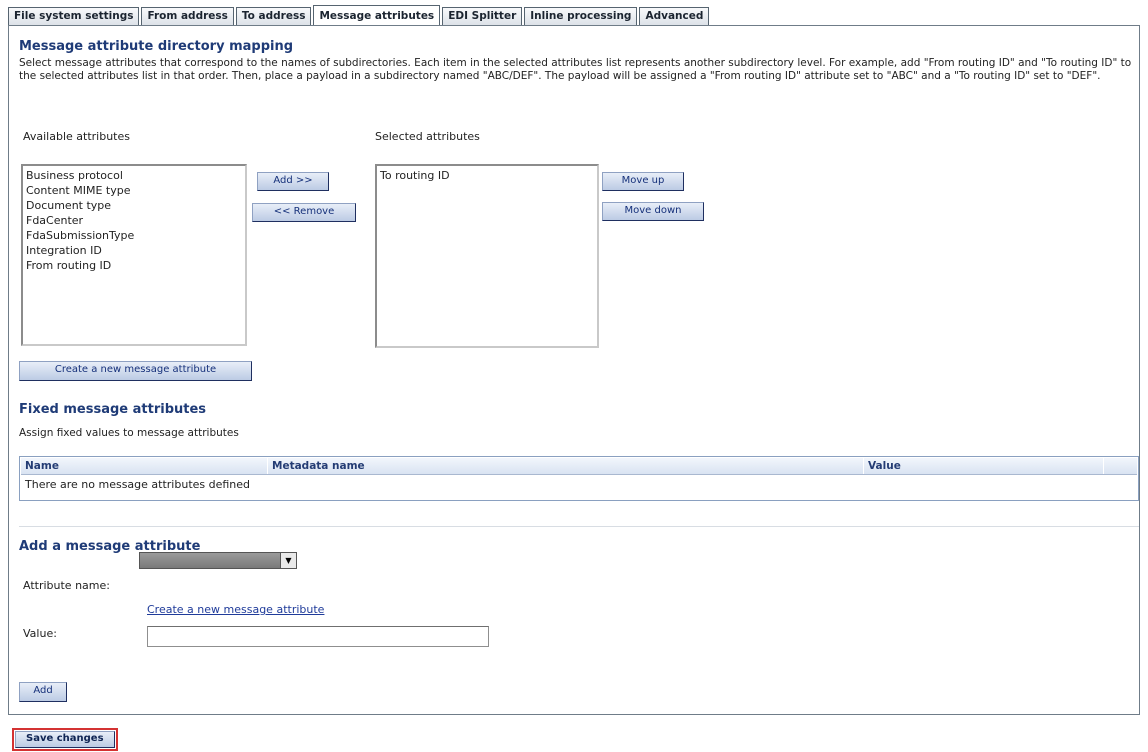 The image size is (1148, 752). Describe the element at coordinates (487, 256) in the screenshot. I see `selected-attributes-list: To routing ID` at that location.